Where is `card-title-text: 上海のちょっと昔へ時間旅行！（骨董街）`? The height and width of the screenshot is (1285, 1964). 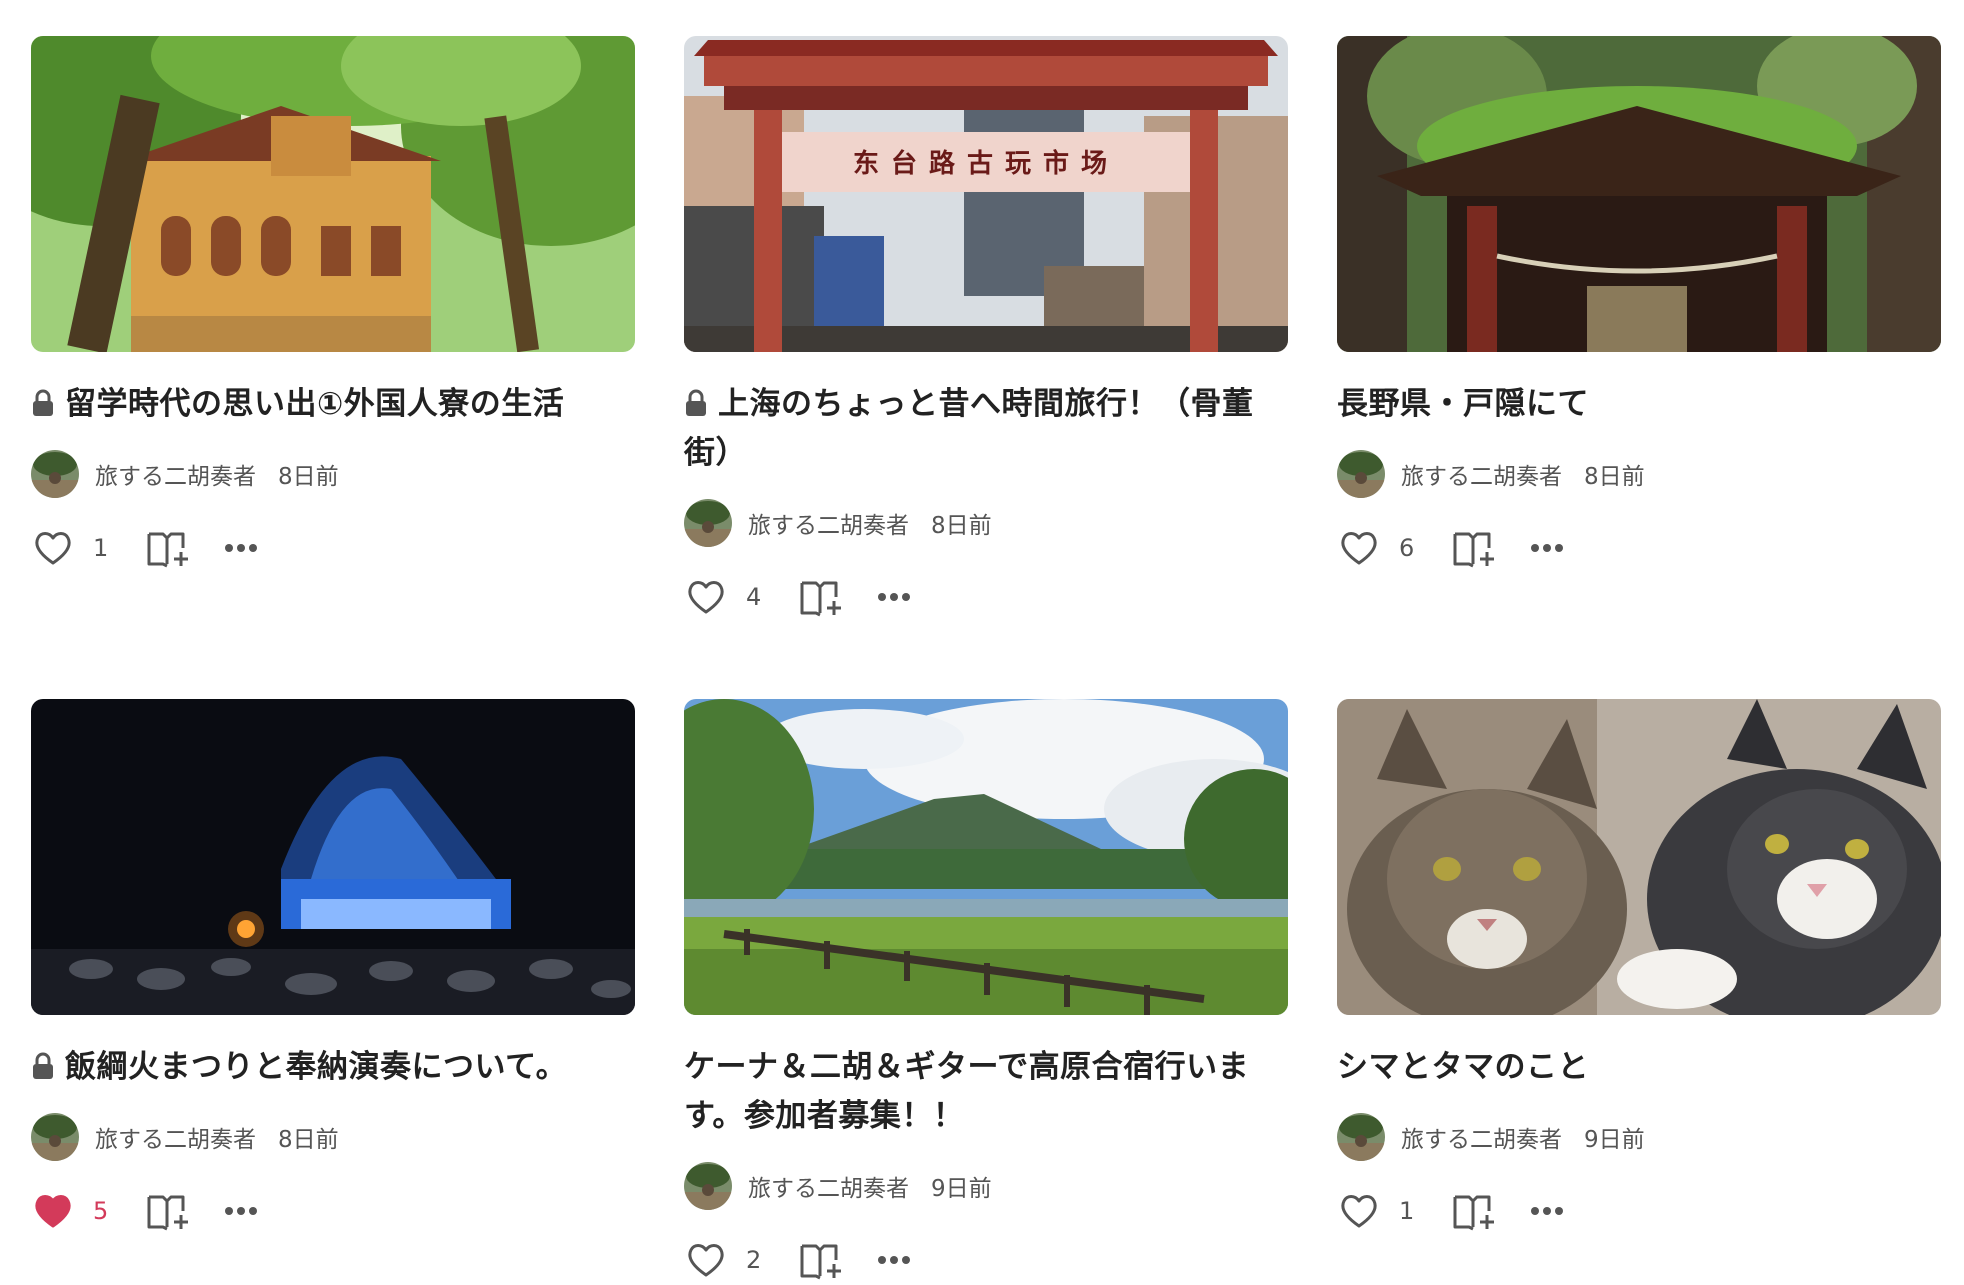
card-title-text: 上海のちょっと昔へ時間旅行！（骨董街） is located at coordinates (969, 428).